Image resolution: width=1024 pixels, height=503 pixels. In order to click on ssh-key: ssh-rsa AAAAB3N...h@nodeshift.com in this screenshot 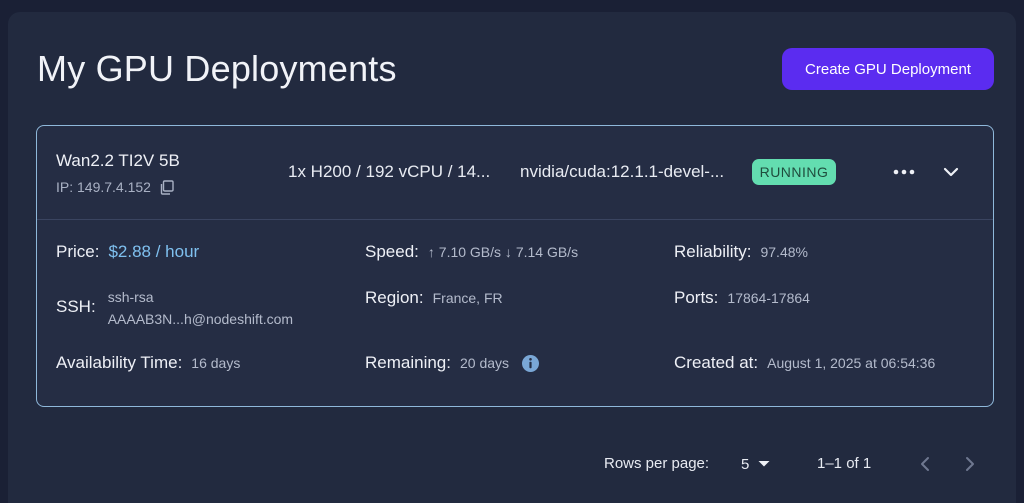, I will do `click(200, 308)`.